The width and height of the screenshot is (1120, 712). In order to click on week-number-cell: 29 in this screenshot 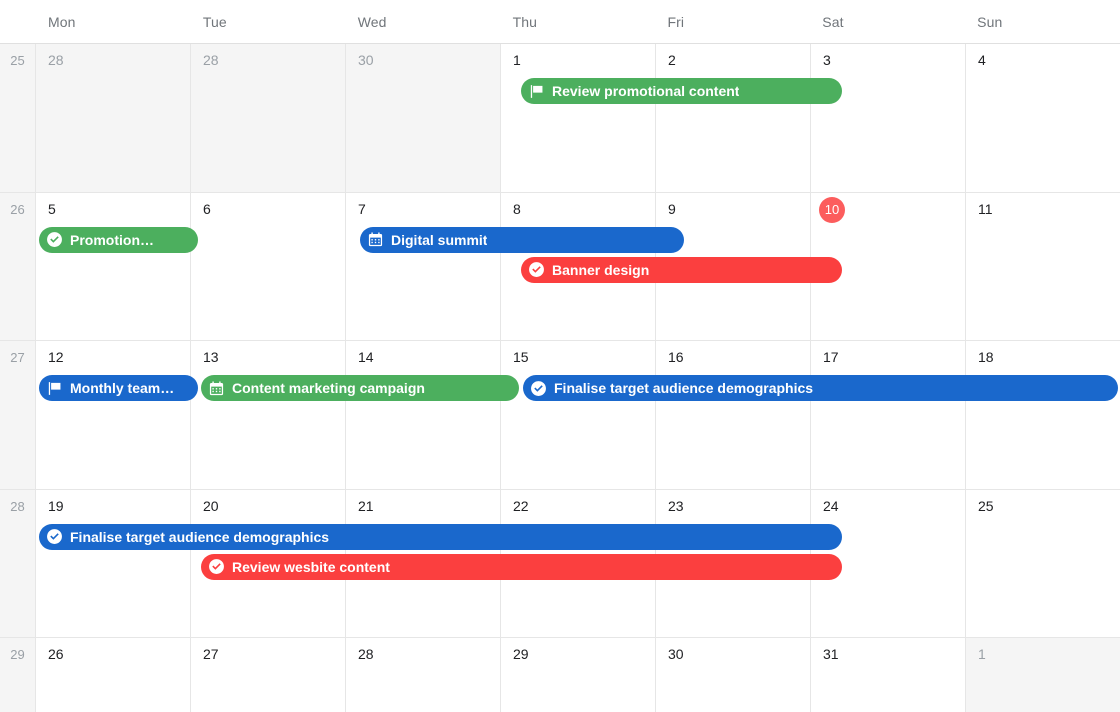, I will do `click(18, 675)`.